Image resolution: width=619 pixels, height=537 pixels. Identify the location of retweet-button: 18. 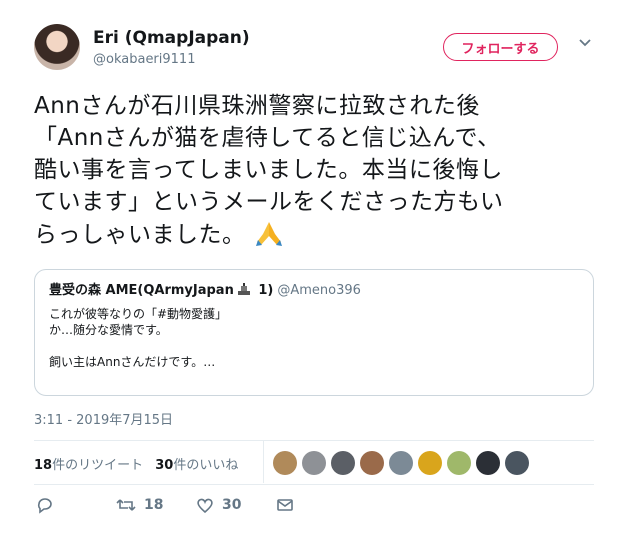
(139, 505).